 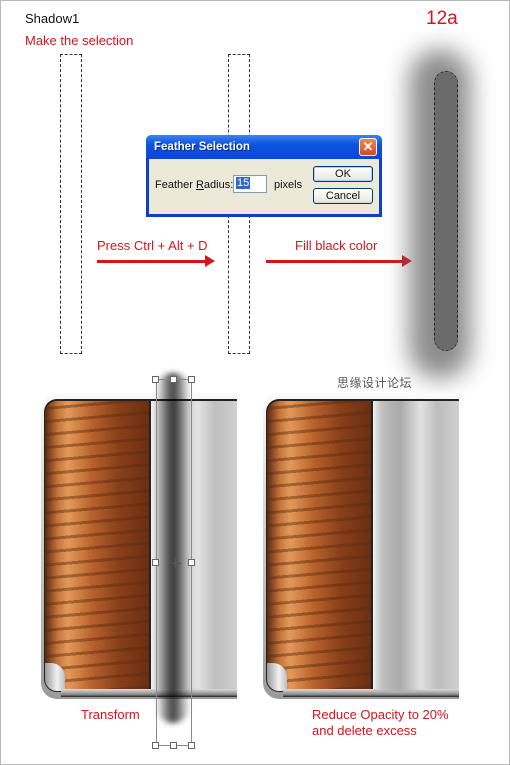 I want to click on caption-reduce-opacity: Reduce Opacity to 20% and delete excess, so click(x=380, y=723).